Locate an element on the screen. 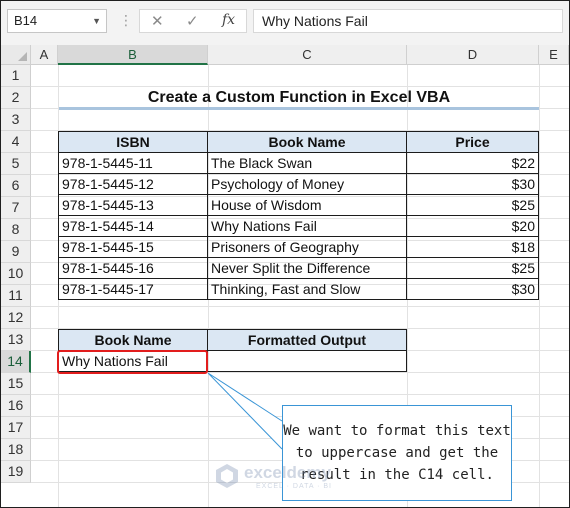 This screenshot has height=508, width=570. watermark-tagline: EXCEL · DATA · BI is located at coordinates (294, 486).